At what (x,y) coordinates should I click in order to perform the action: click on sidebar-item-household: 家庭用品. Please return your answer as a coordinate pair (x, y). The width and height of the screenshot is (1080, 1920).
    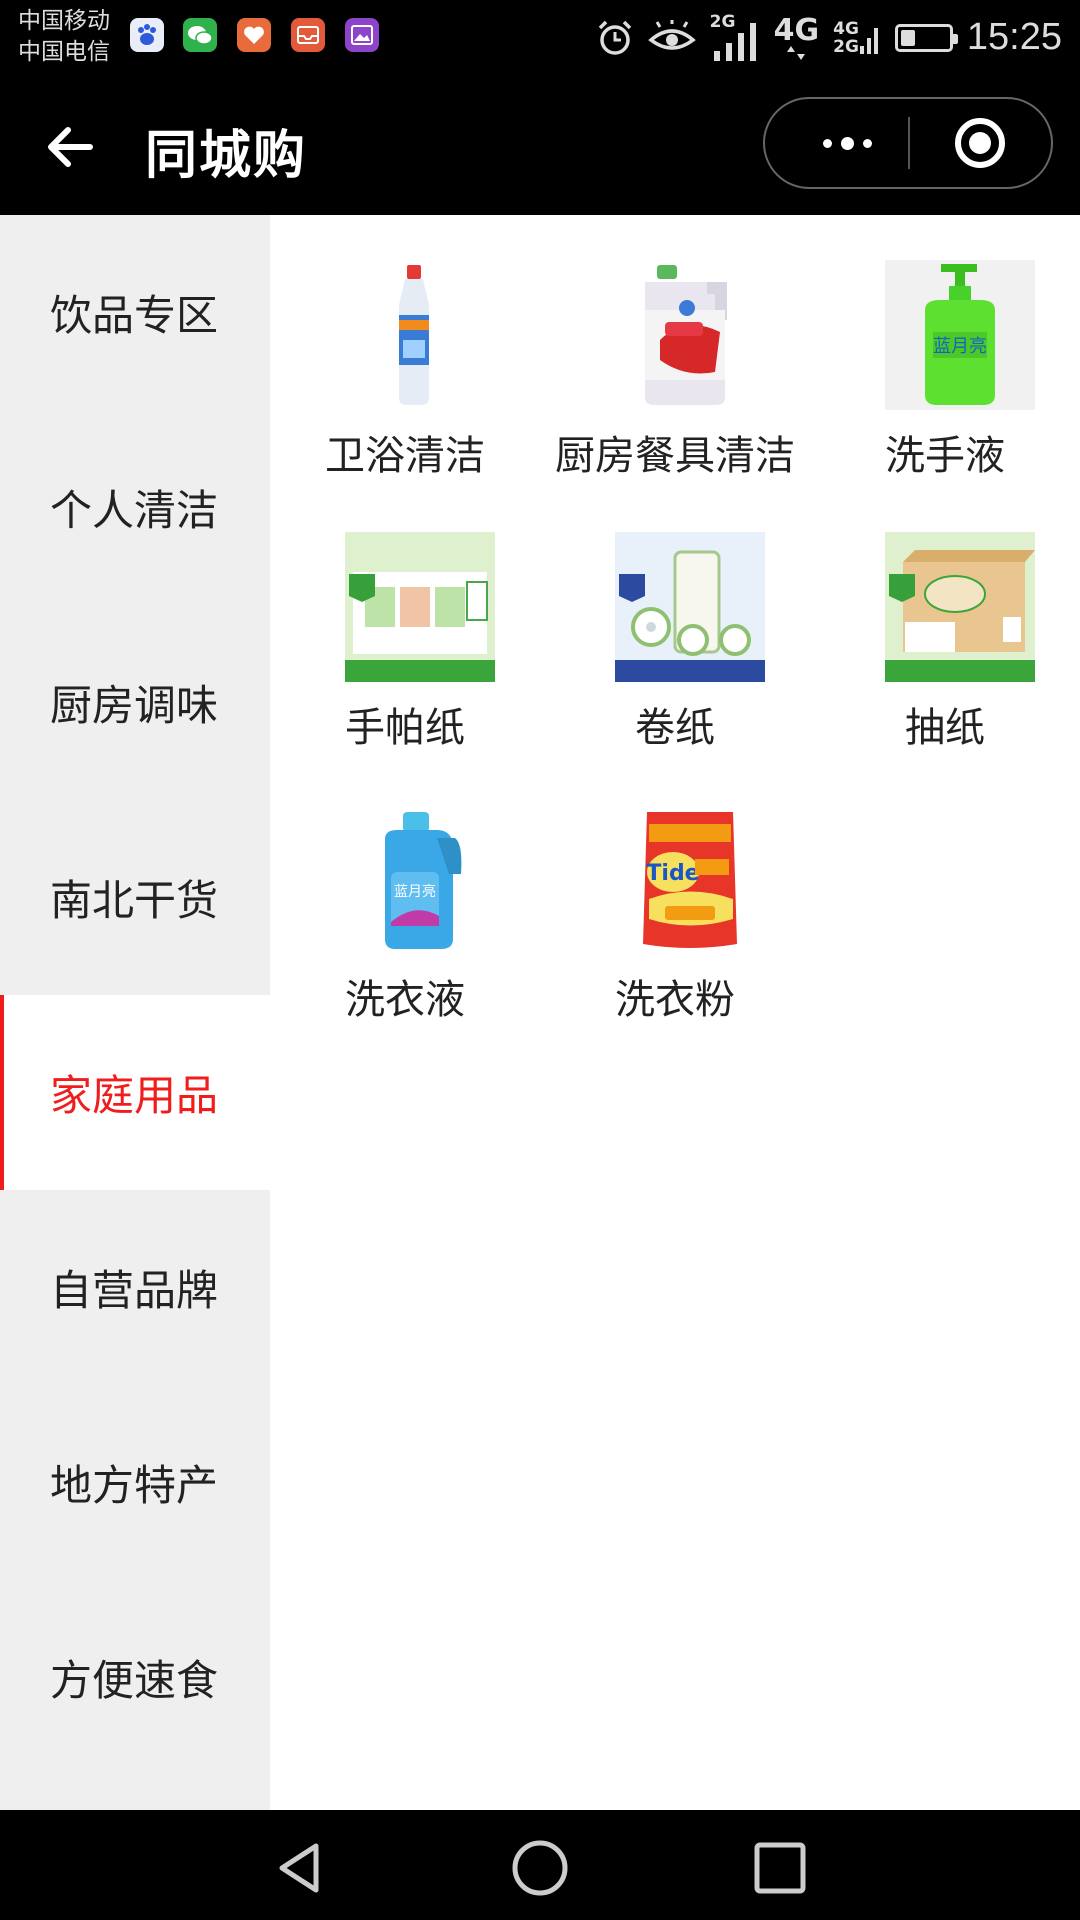
    Looking at the image, I should click on (135, 1092).